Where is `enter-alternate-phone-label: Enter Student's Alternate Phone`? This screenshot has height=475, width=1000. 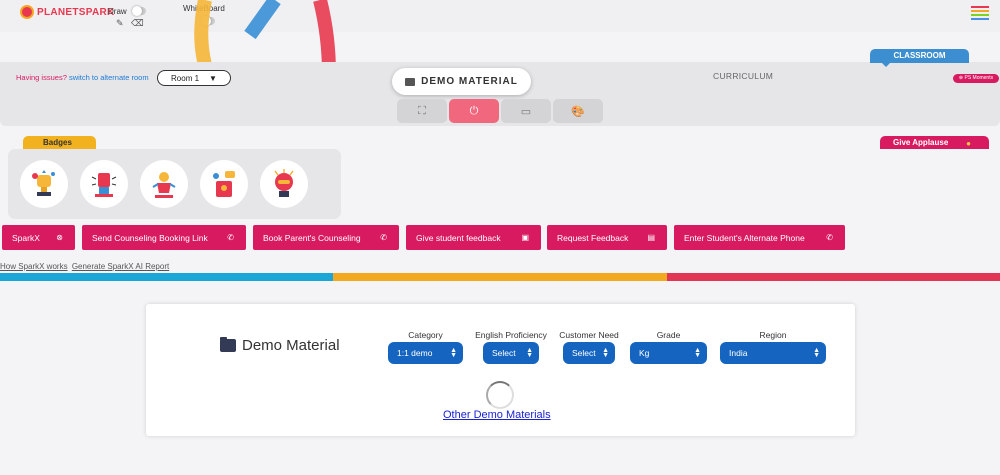
enter-alternate-phone-label: Enter Student's Alternate Phone is located at coordinates (744, 237).